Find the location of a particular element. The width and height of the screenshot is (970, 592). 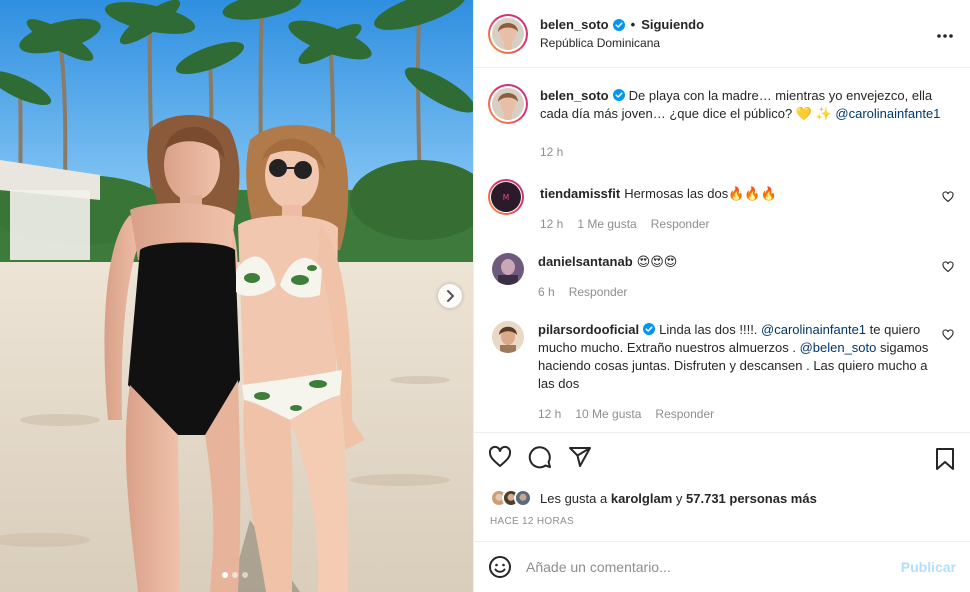

comment-likes-count: 1 Me gusta is located at coordinates (606, 224).